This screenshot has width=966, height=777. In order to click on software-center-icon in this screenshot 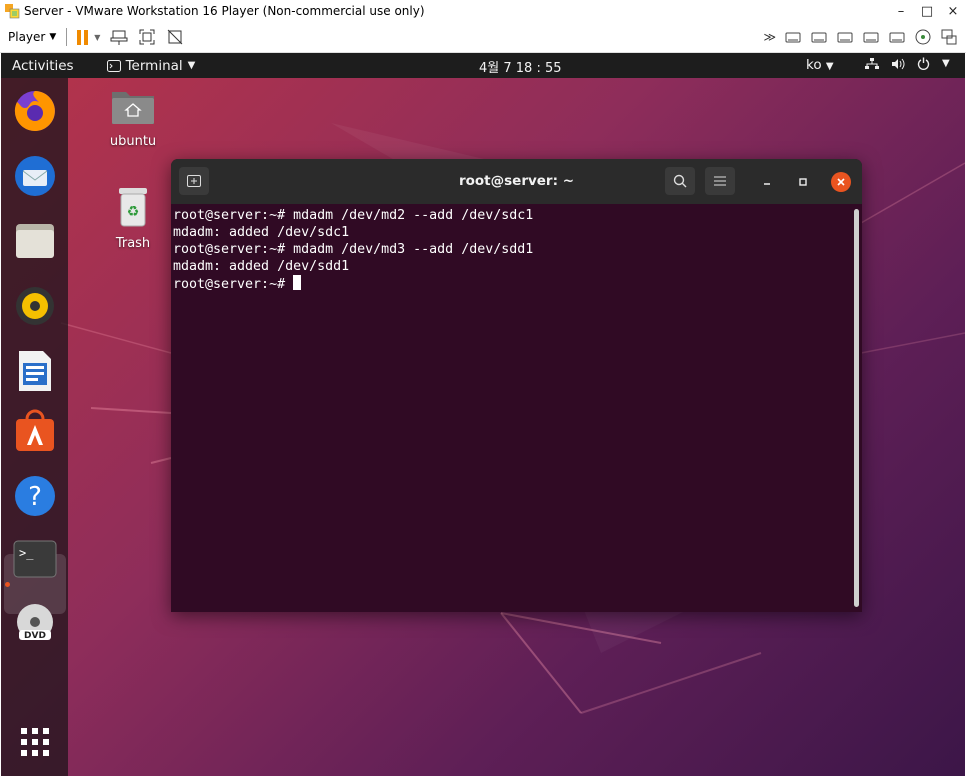, I will do `click(35, 431)`.